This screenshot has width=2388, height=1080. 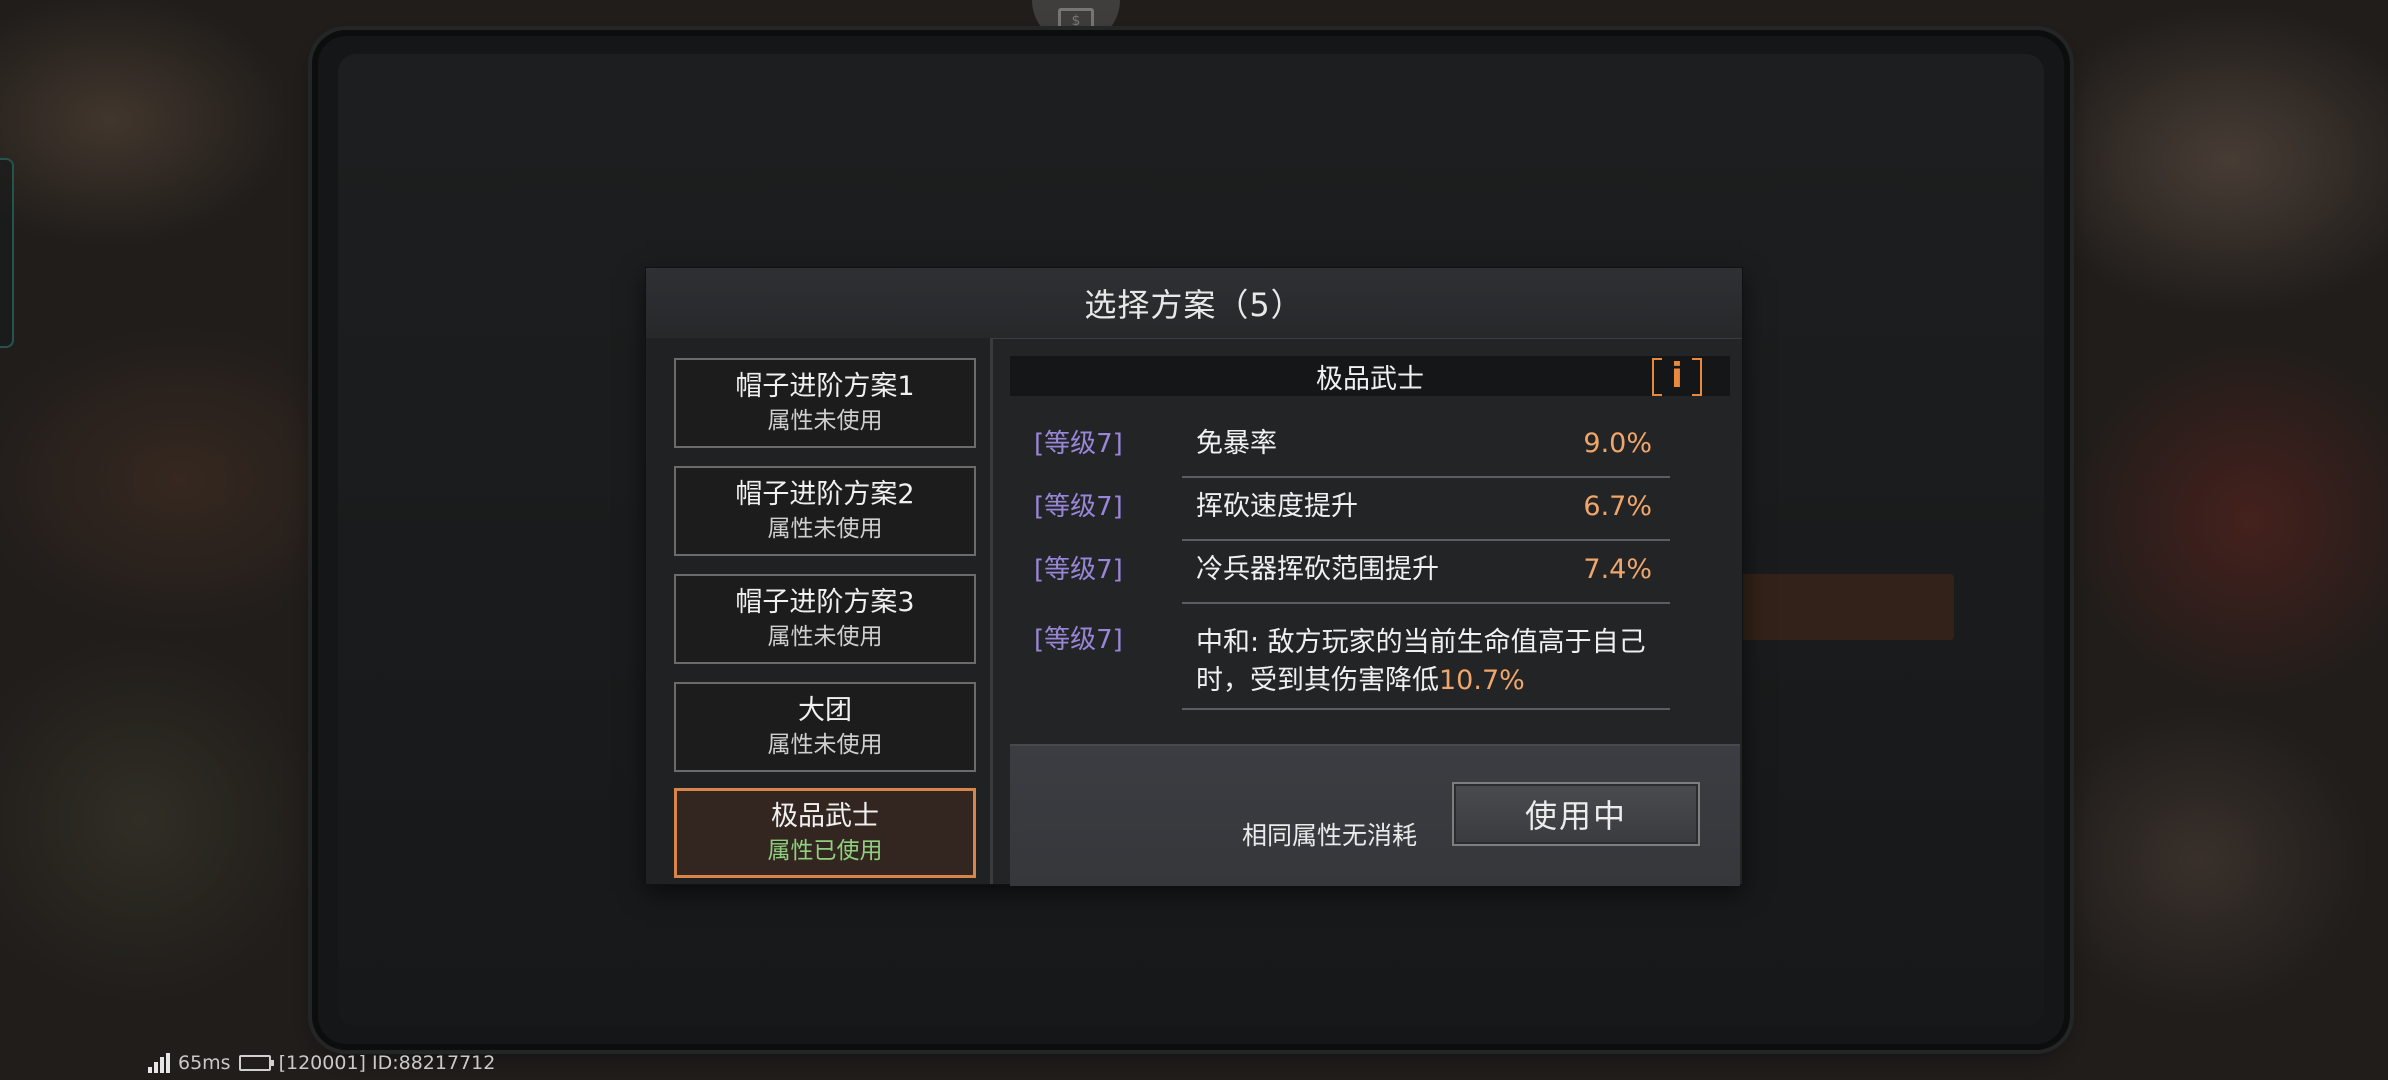 What do you see at coordinates (1375, 815) in the screenshot?
I see `detail-footer: 相同属性无消耗 使用中` at bounding box center [1375, 815].